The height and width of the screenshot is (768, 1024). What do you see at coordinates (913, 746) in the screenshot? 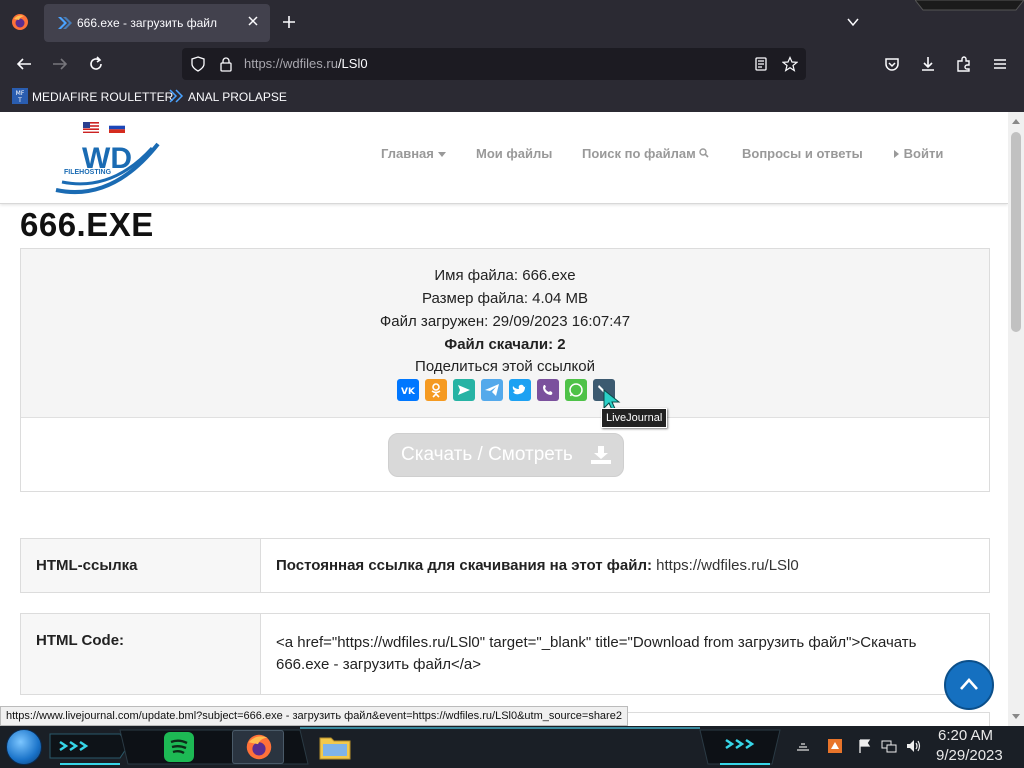
I see `volume-icon` at bounding box center [913, 746].